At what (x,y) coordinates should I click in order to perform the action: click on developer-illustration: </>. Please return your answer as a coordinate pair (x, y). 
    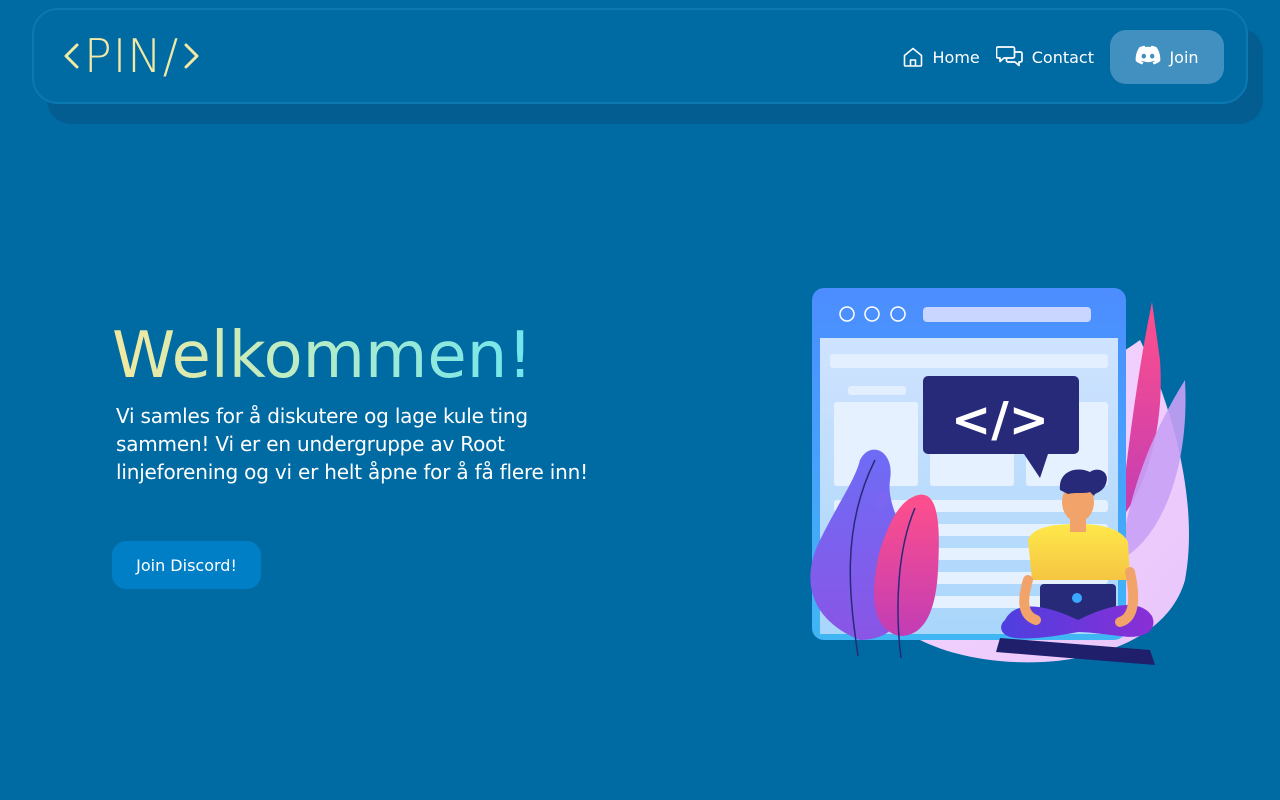
    Looking at the image, I should click on (999, 476).